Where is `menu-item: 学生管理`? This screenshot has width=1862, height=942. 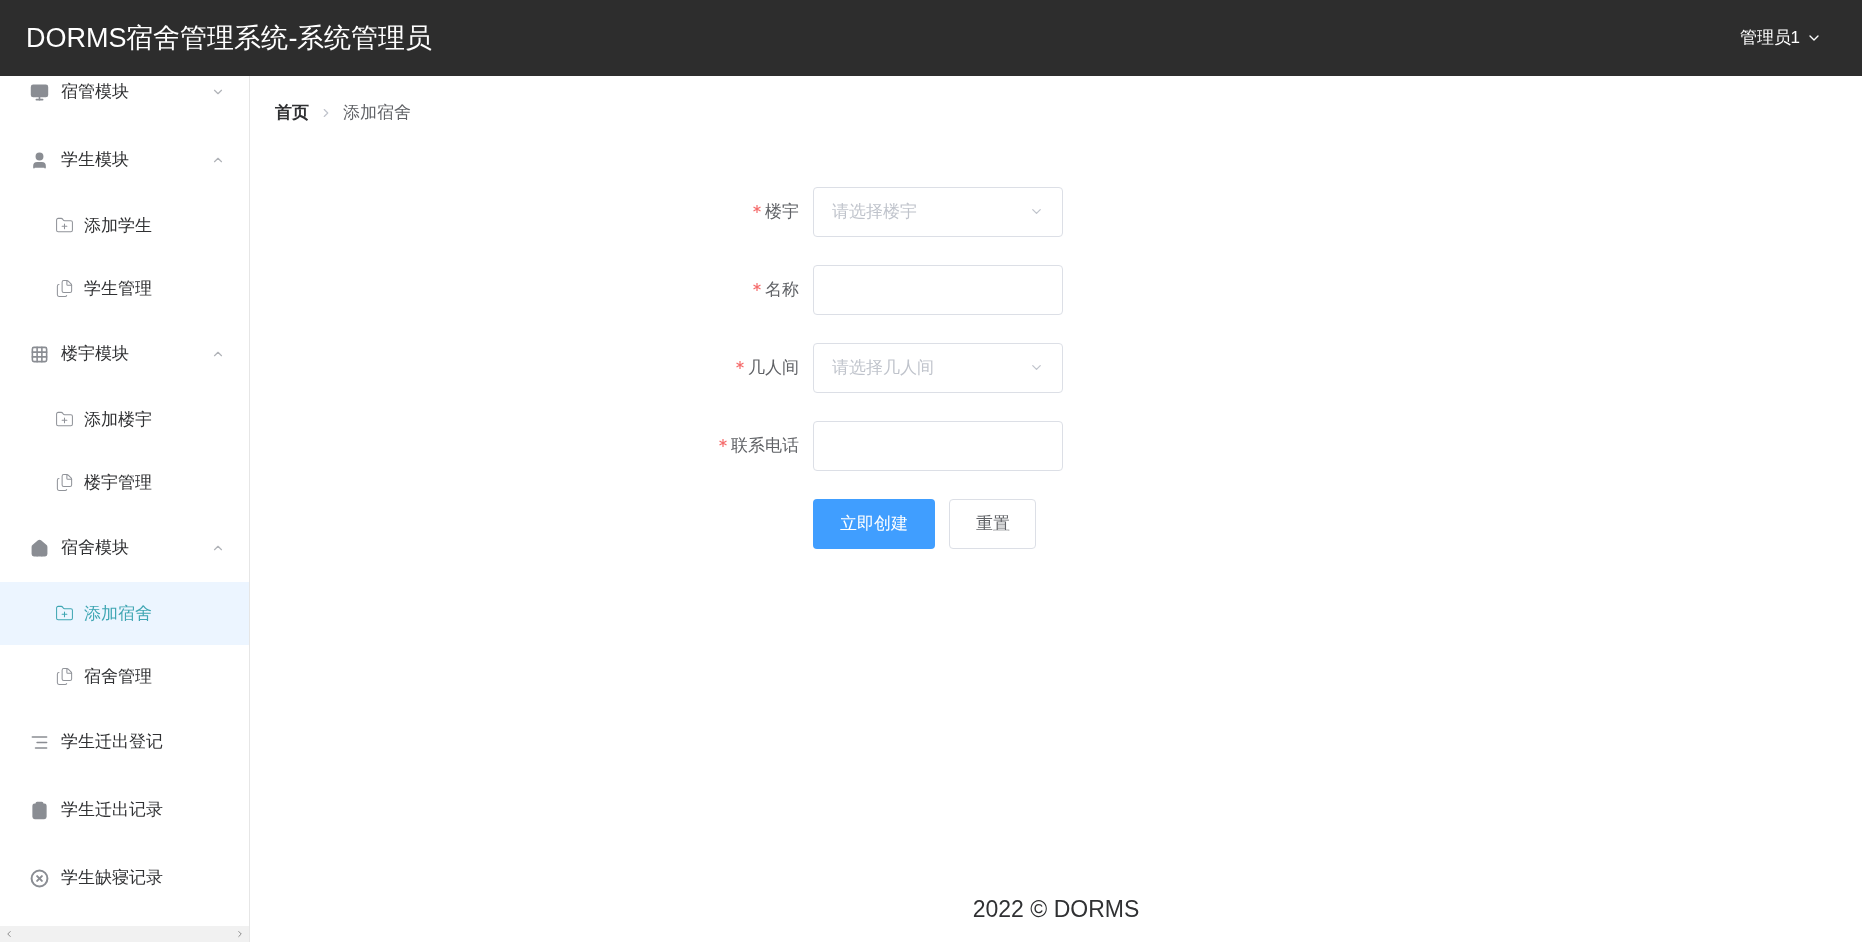
menu-item: 学生管理 is located at coordinates (124, 288).